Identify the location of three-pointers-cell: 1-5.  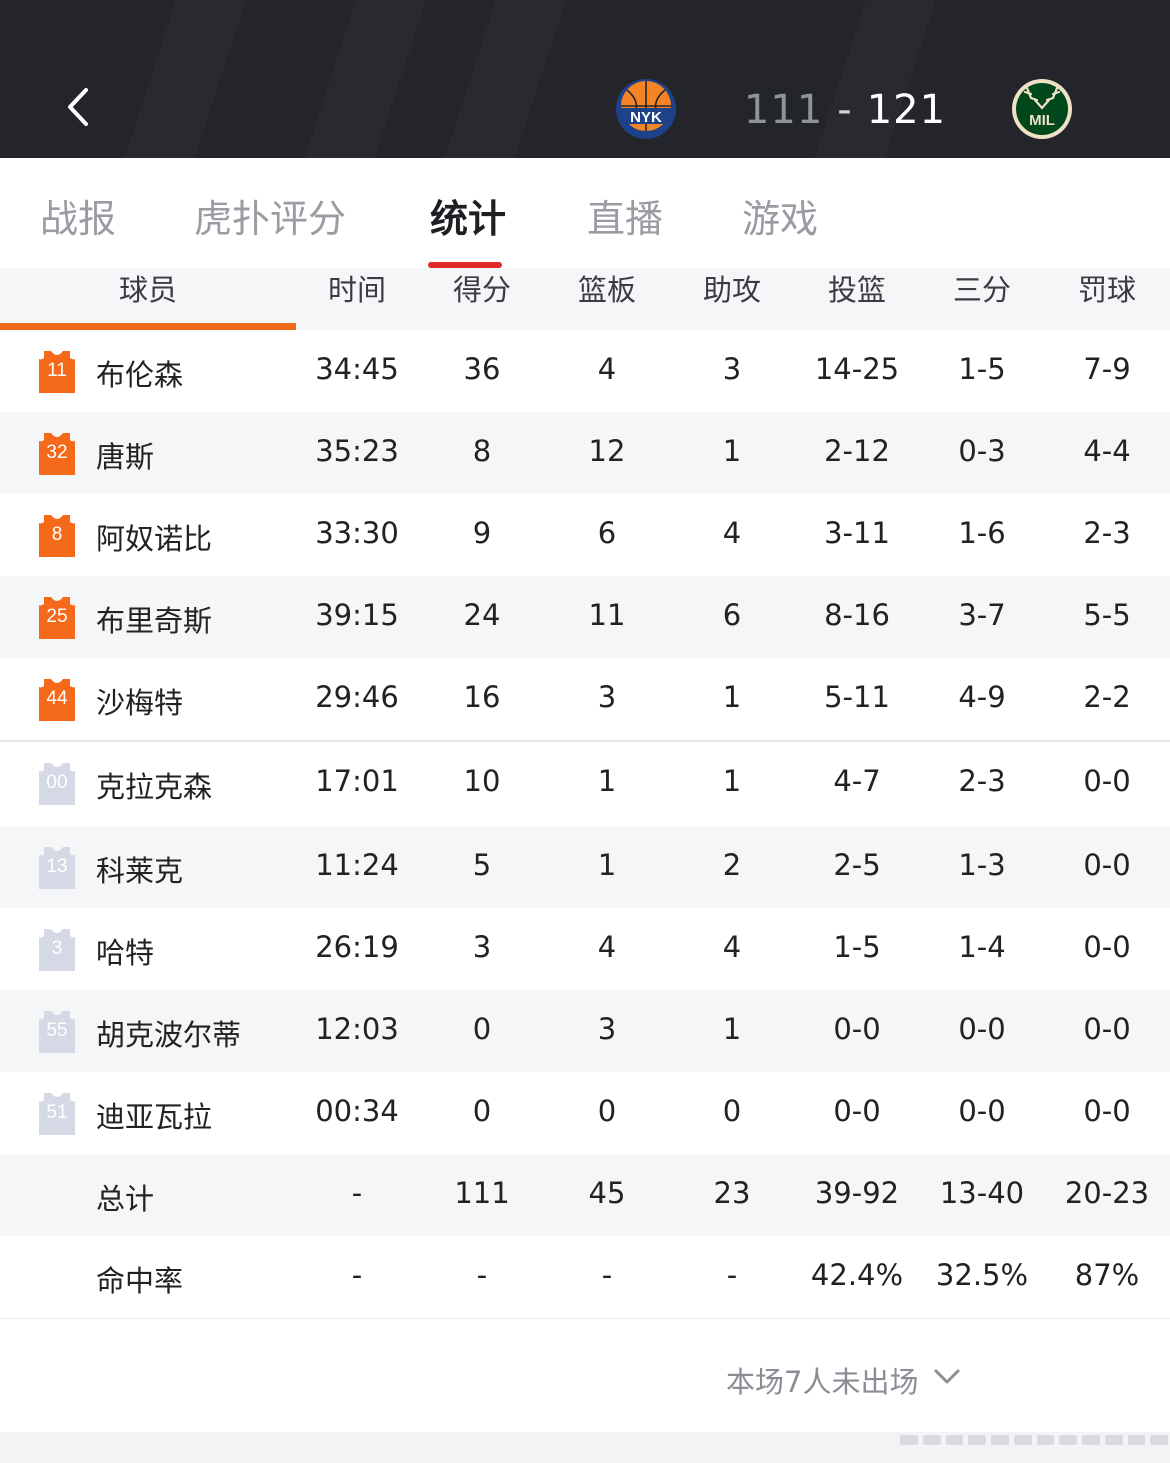
(982, 369).